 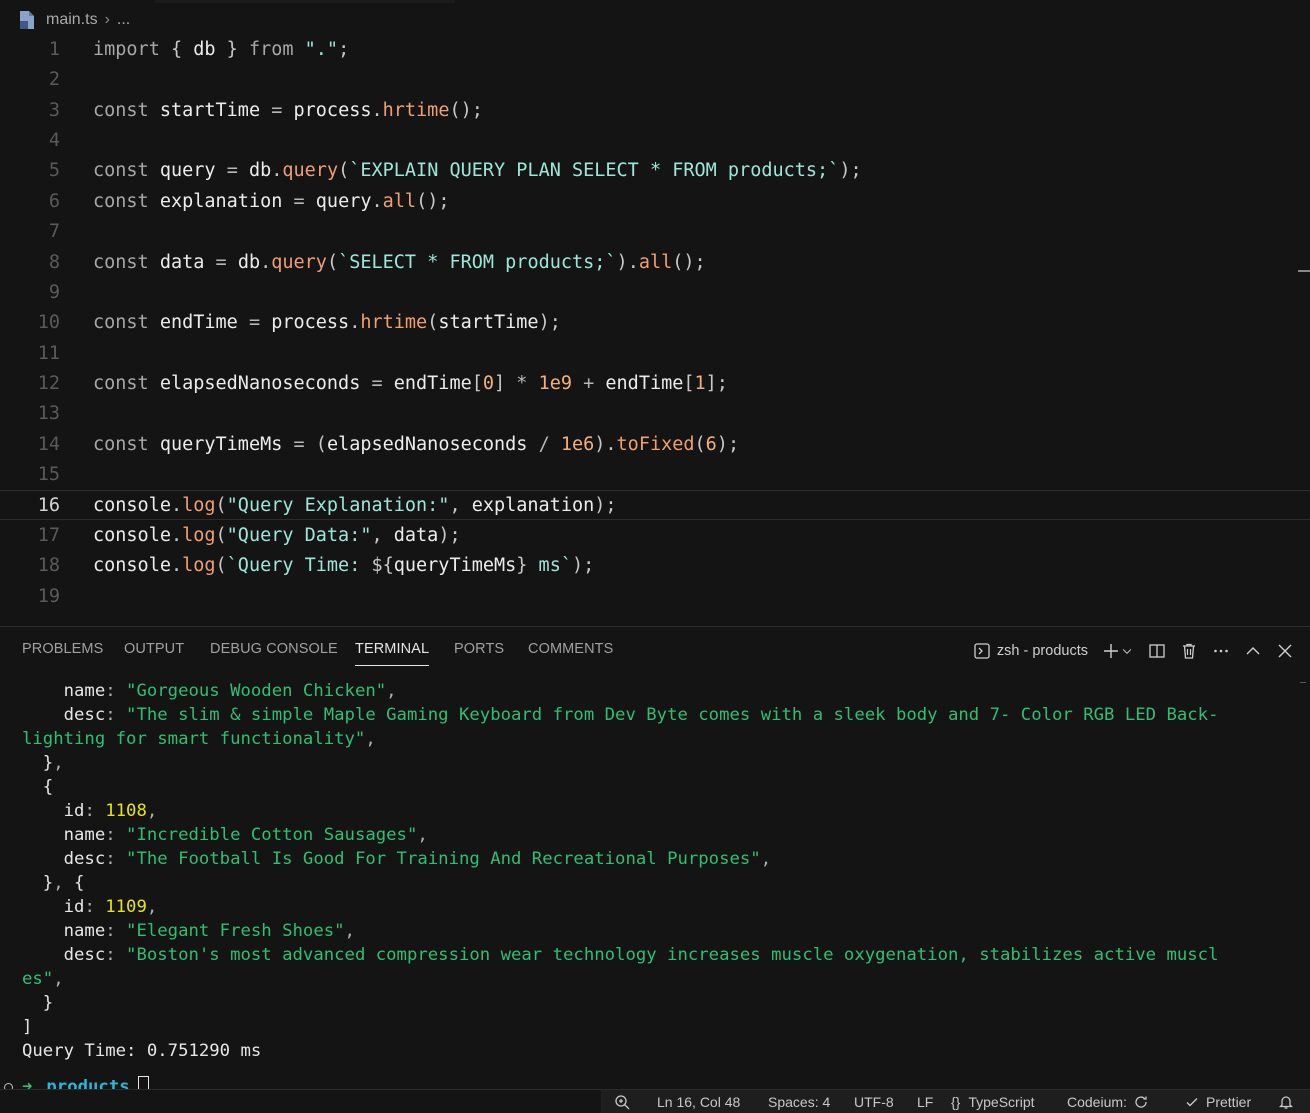 What do you see at coordinates (479, 649) in the screenshot?
I see `tab-ports: PORTS` at bounding box center [479, 649].